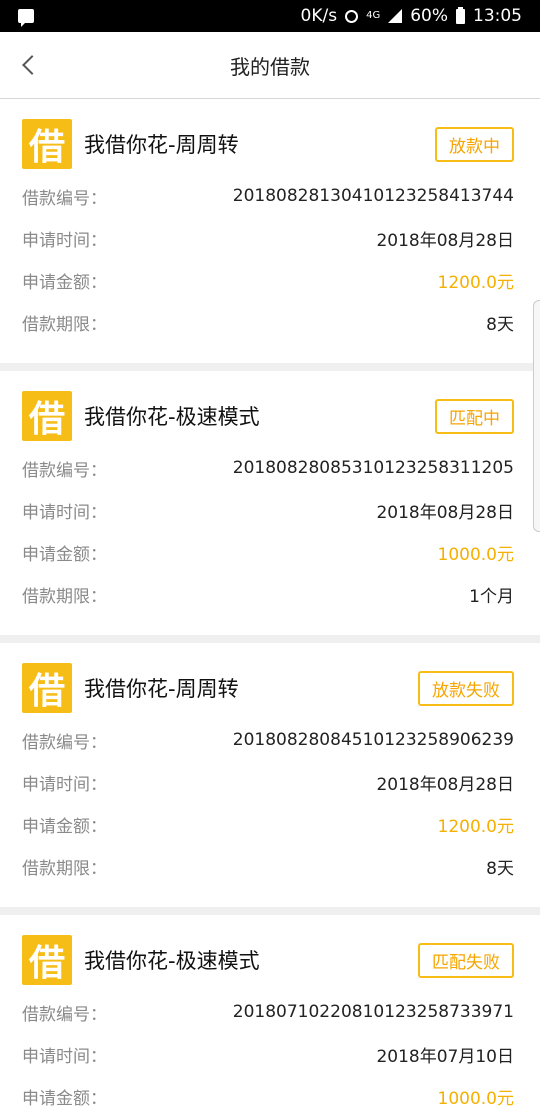  I want to click on status-badge: 匹配中, so click(474, 416).